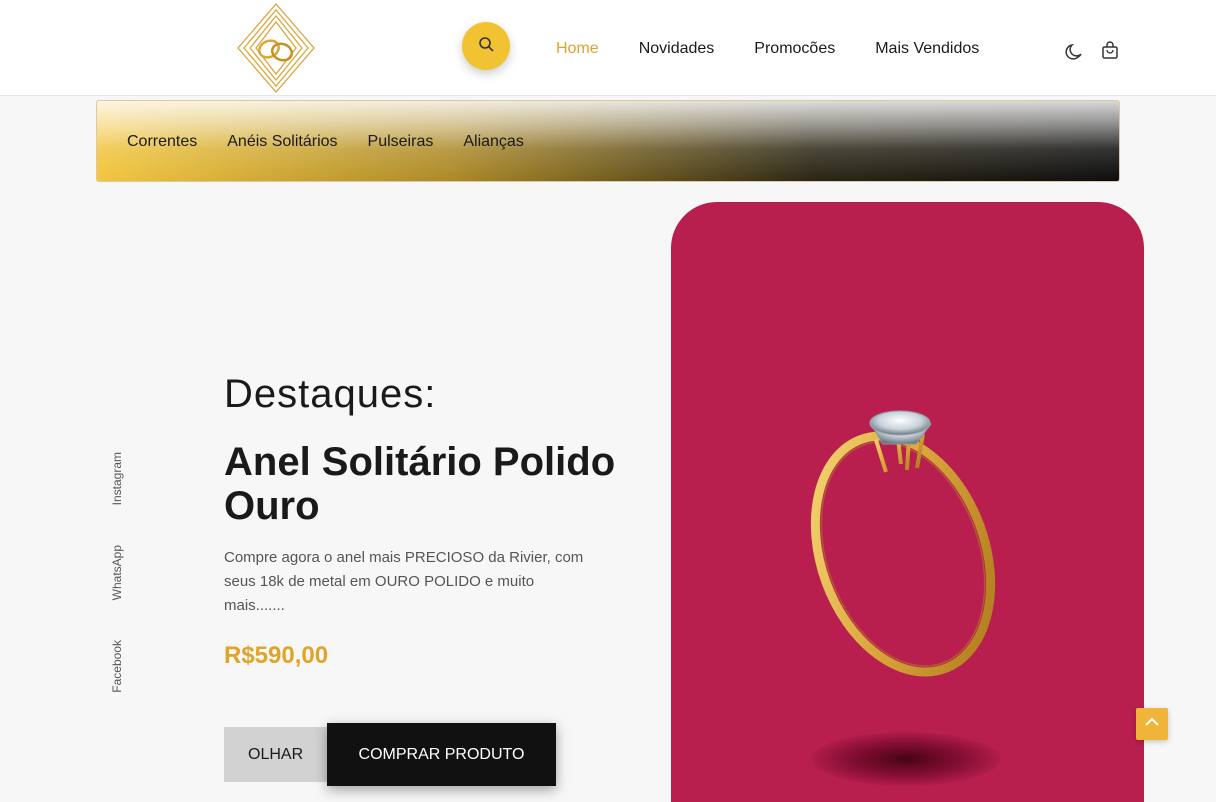  What do you see at coordinates (330, 394) in the screenshot?
I see `section-title: Destaques:` at bounding box center [330, 394].